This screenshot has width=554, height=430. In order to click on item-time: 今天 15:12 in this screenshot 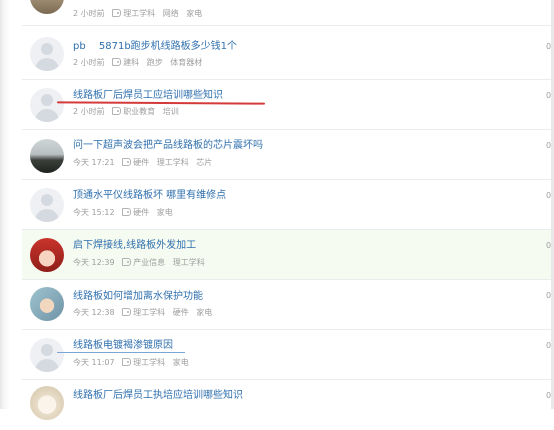, I will do `click(94, 212)`.